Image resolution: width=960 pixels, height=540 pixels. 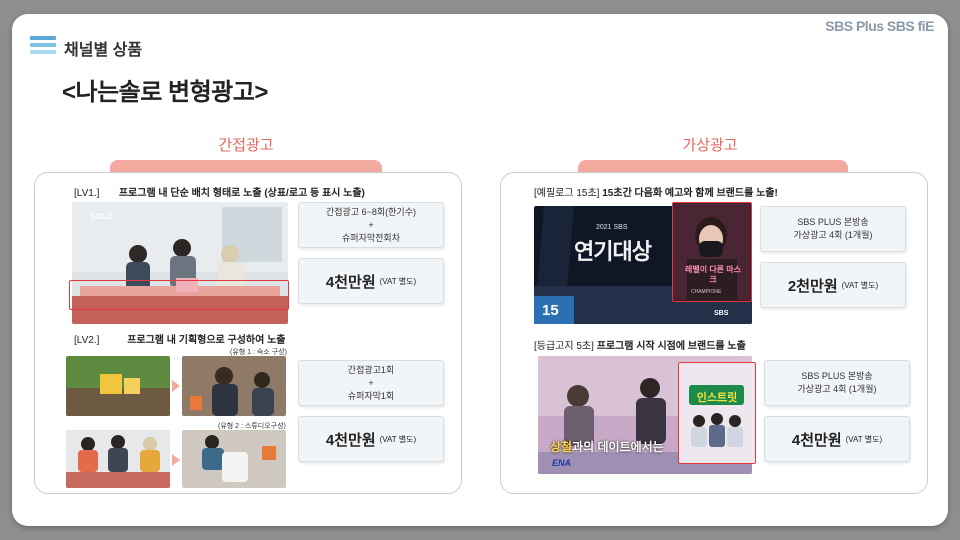 I want to click on lv1-price-box: 4천만원 (VAT 별도), so click(x=371, y=281).